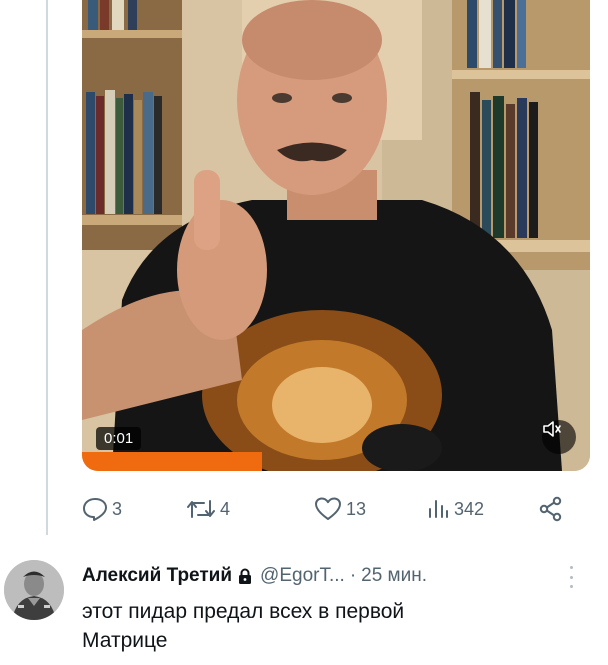 The height and width of the screenshot is (665, 608). Describe the element at coordinates (394, 576) in the screenshot. I see `reply-timestamp: 25 мин.` at that location.